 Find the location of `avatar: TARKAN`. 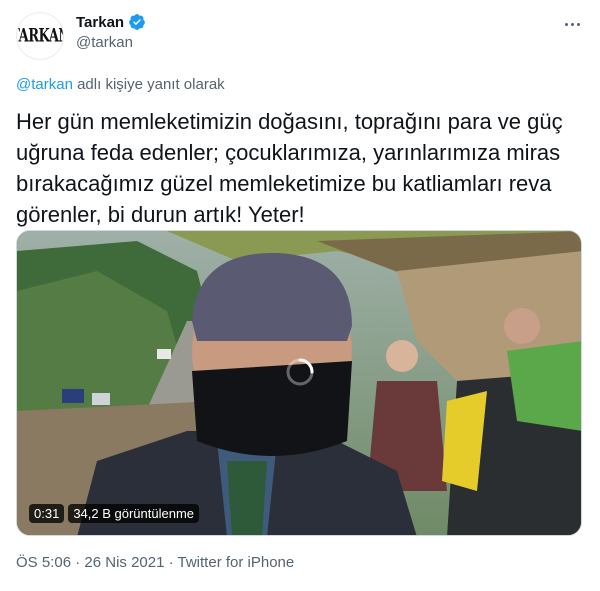

avatar: TARKAN is located at coordinates (40, 36).